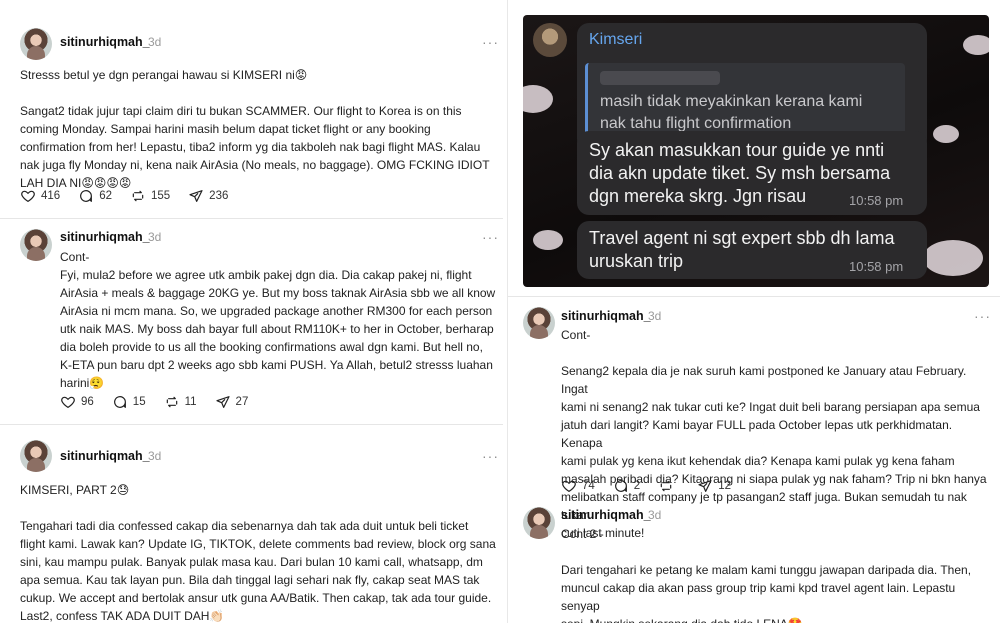  What do you see at coordinates (550, 40) in the screenshot?
I see `chat-avatar` at bounding box center [550, 40].